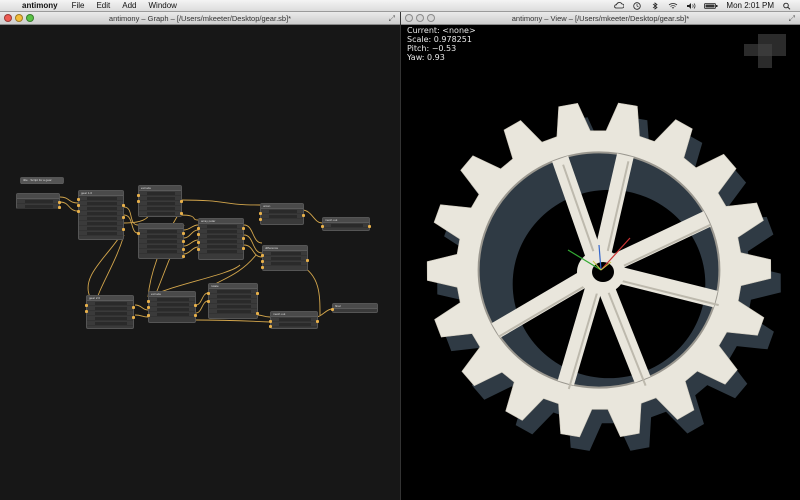  I want to click on graph-wires, so click(196, 259).